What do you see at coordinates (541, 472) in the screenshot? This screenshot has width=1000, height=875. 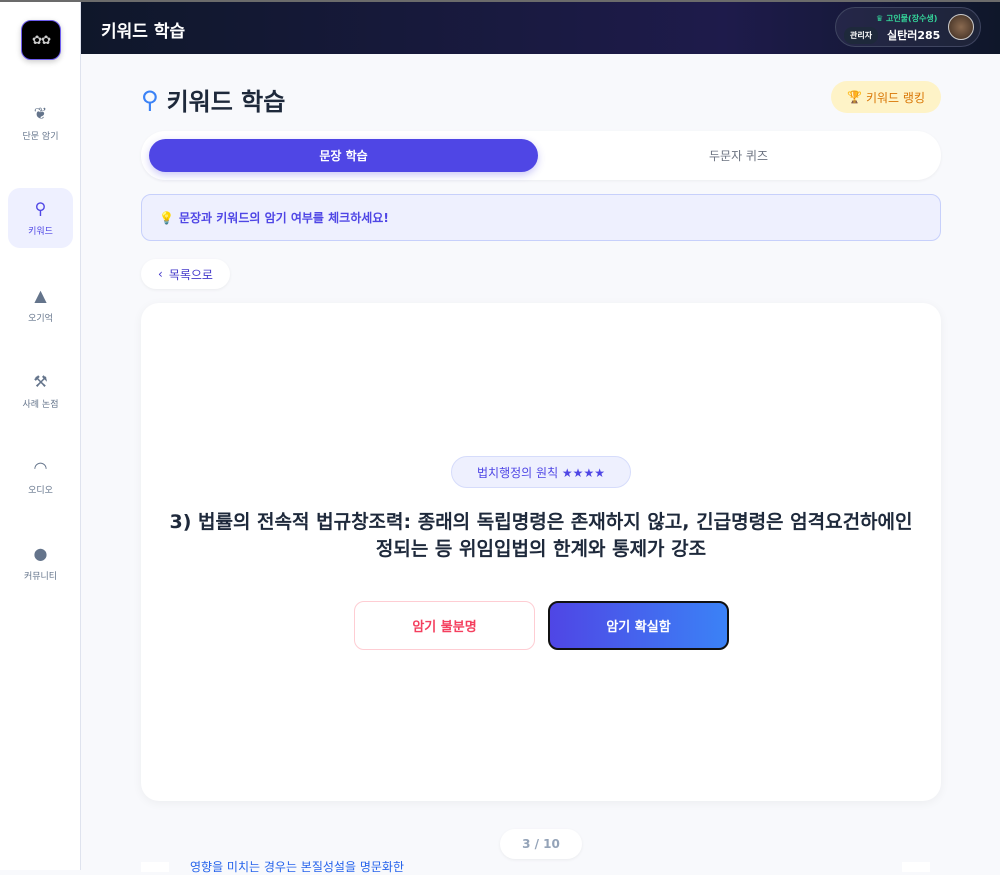 I see `topic-tag: 법치행정의 원칙 ★★★★` at bounding box center [541, 472].